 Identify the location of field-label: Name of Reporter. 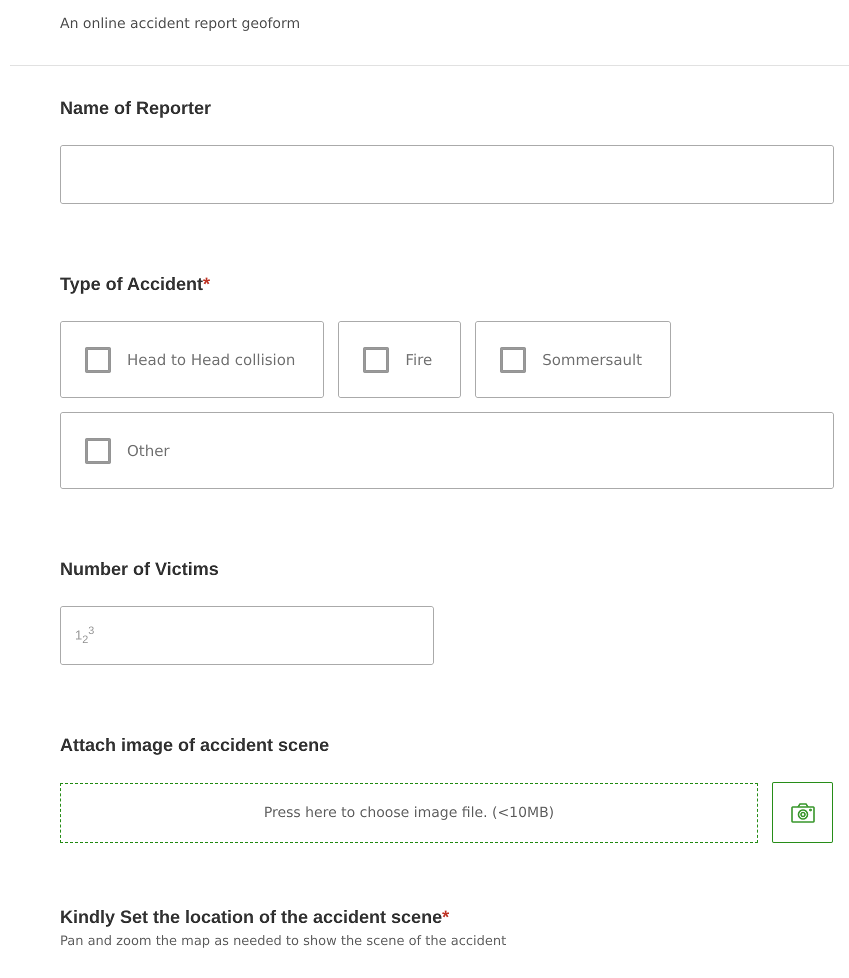
(136, 108).